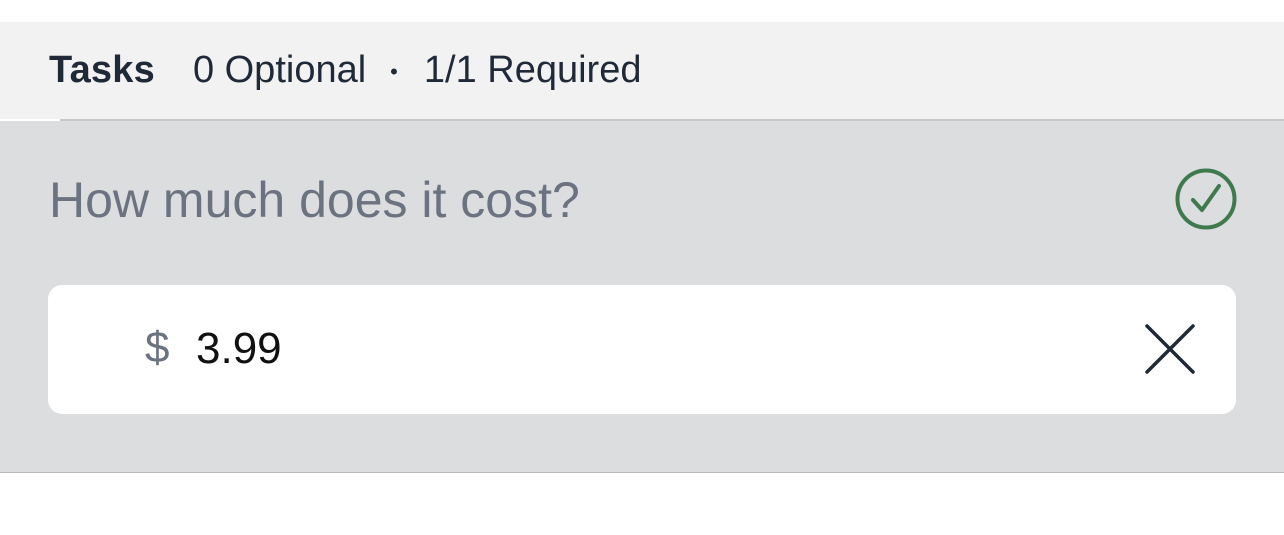 This screenshot has height=535, width=1284. What do you see at coordinates (1206, 199) in the screenshot?
I see `check-circle-icon` at bounding box center [1206, 199].